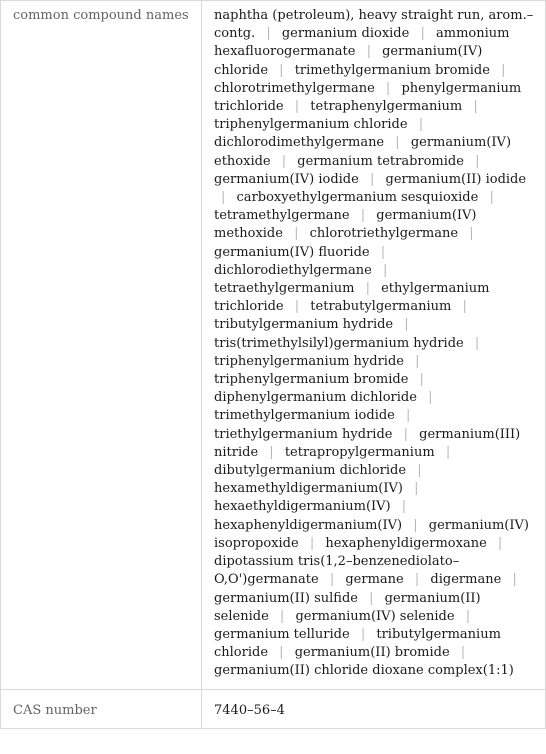 This screenshot has width=546, height=754. What do you see at coordinates (286, 598) in the screenshot?
I see `compound-name: germanium(II) sulfide` at bounding box center [286, 598].